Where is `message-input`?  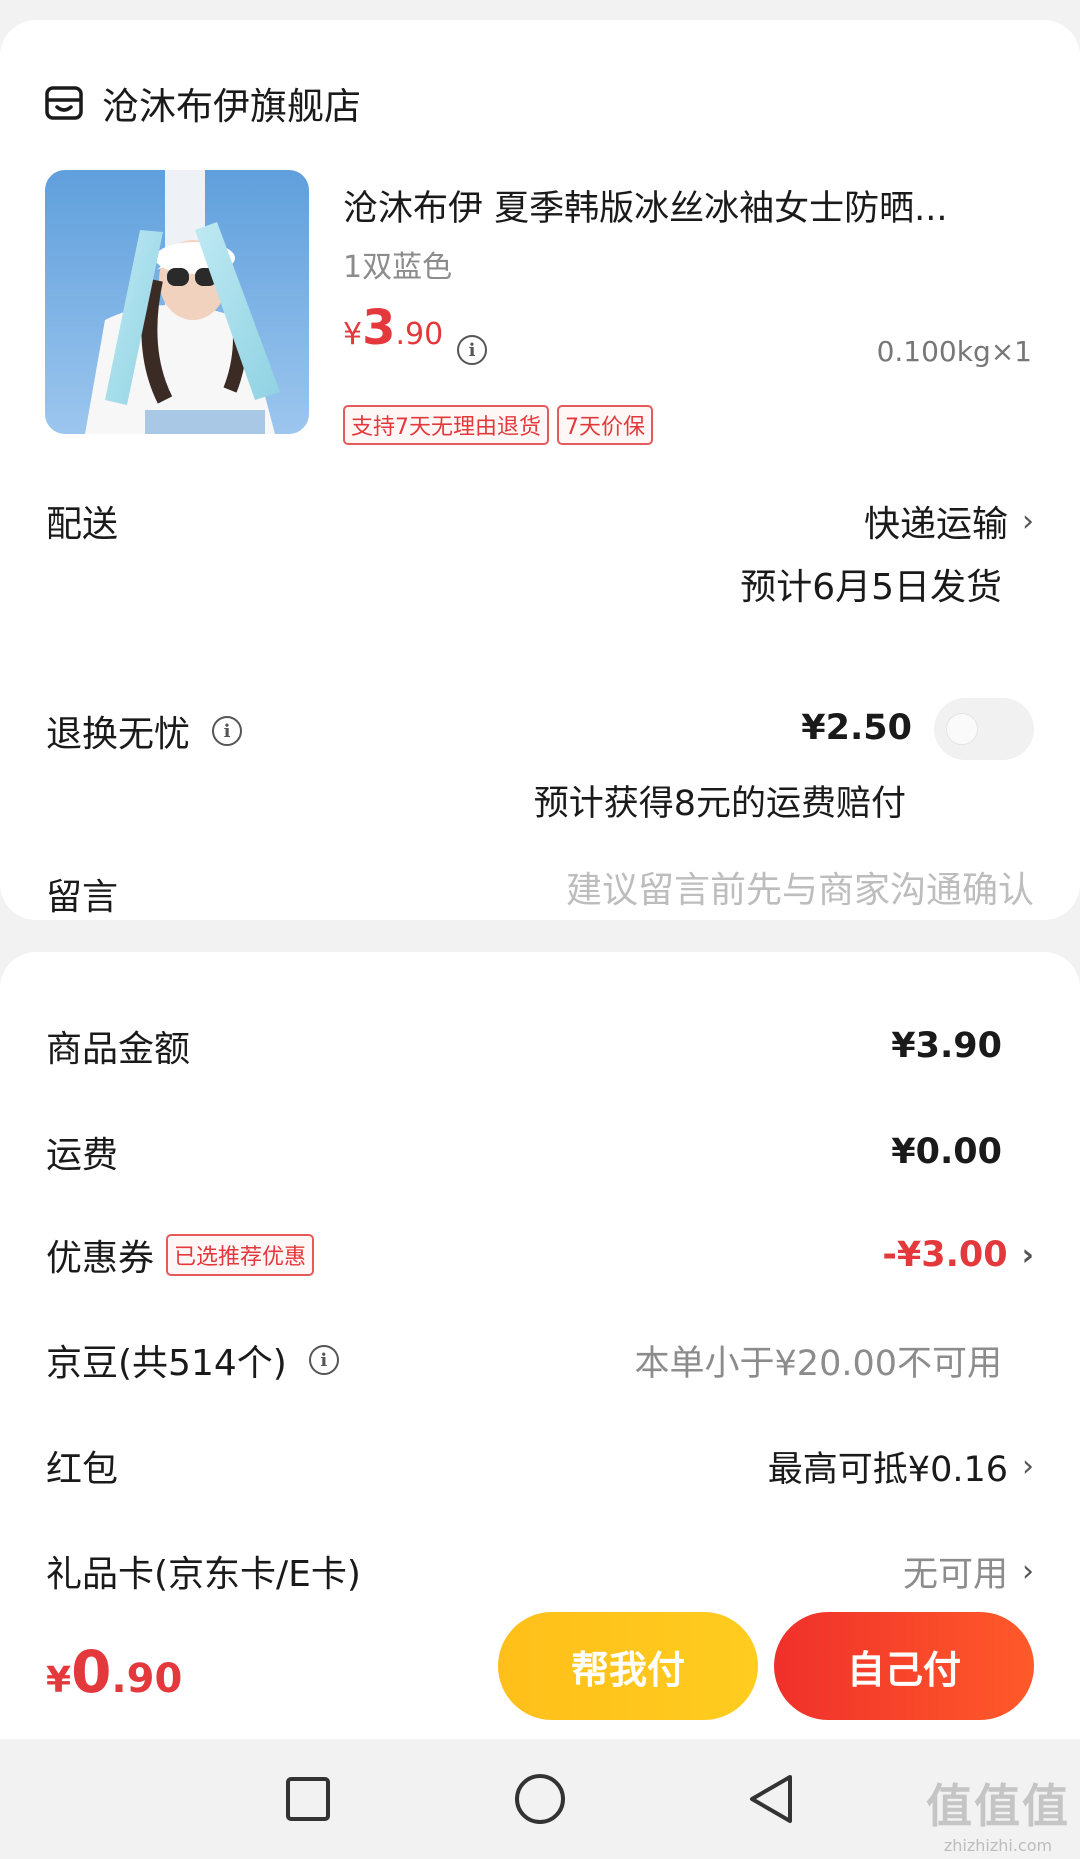
message-input is located at coordinates (754, 890).